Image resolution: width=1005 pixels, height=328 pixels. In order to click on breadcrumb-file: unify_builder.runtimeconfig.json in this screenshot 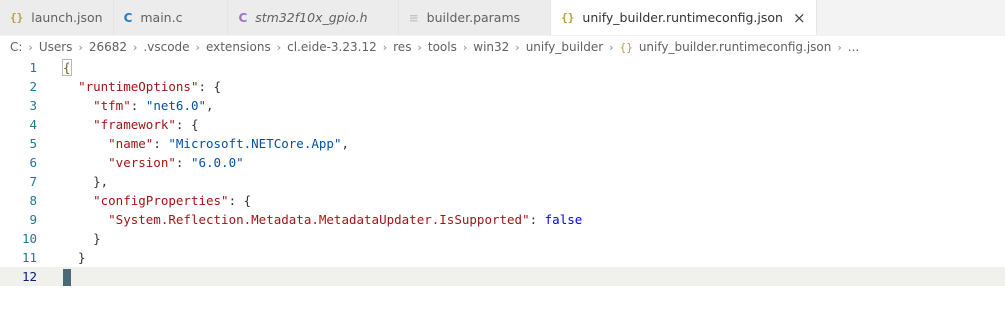, I will do `click(735, 47)`.